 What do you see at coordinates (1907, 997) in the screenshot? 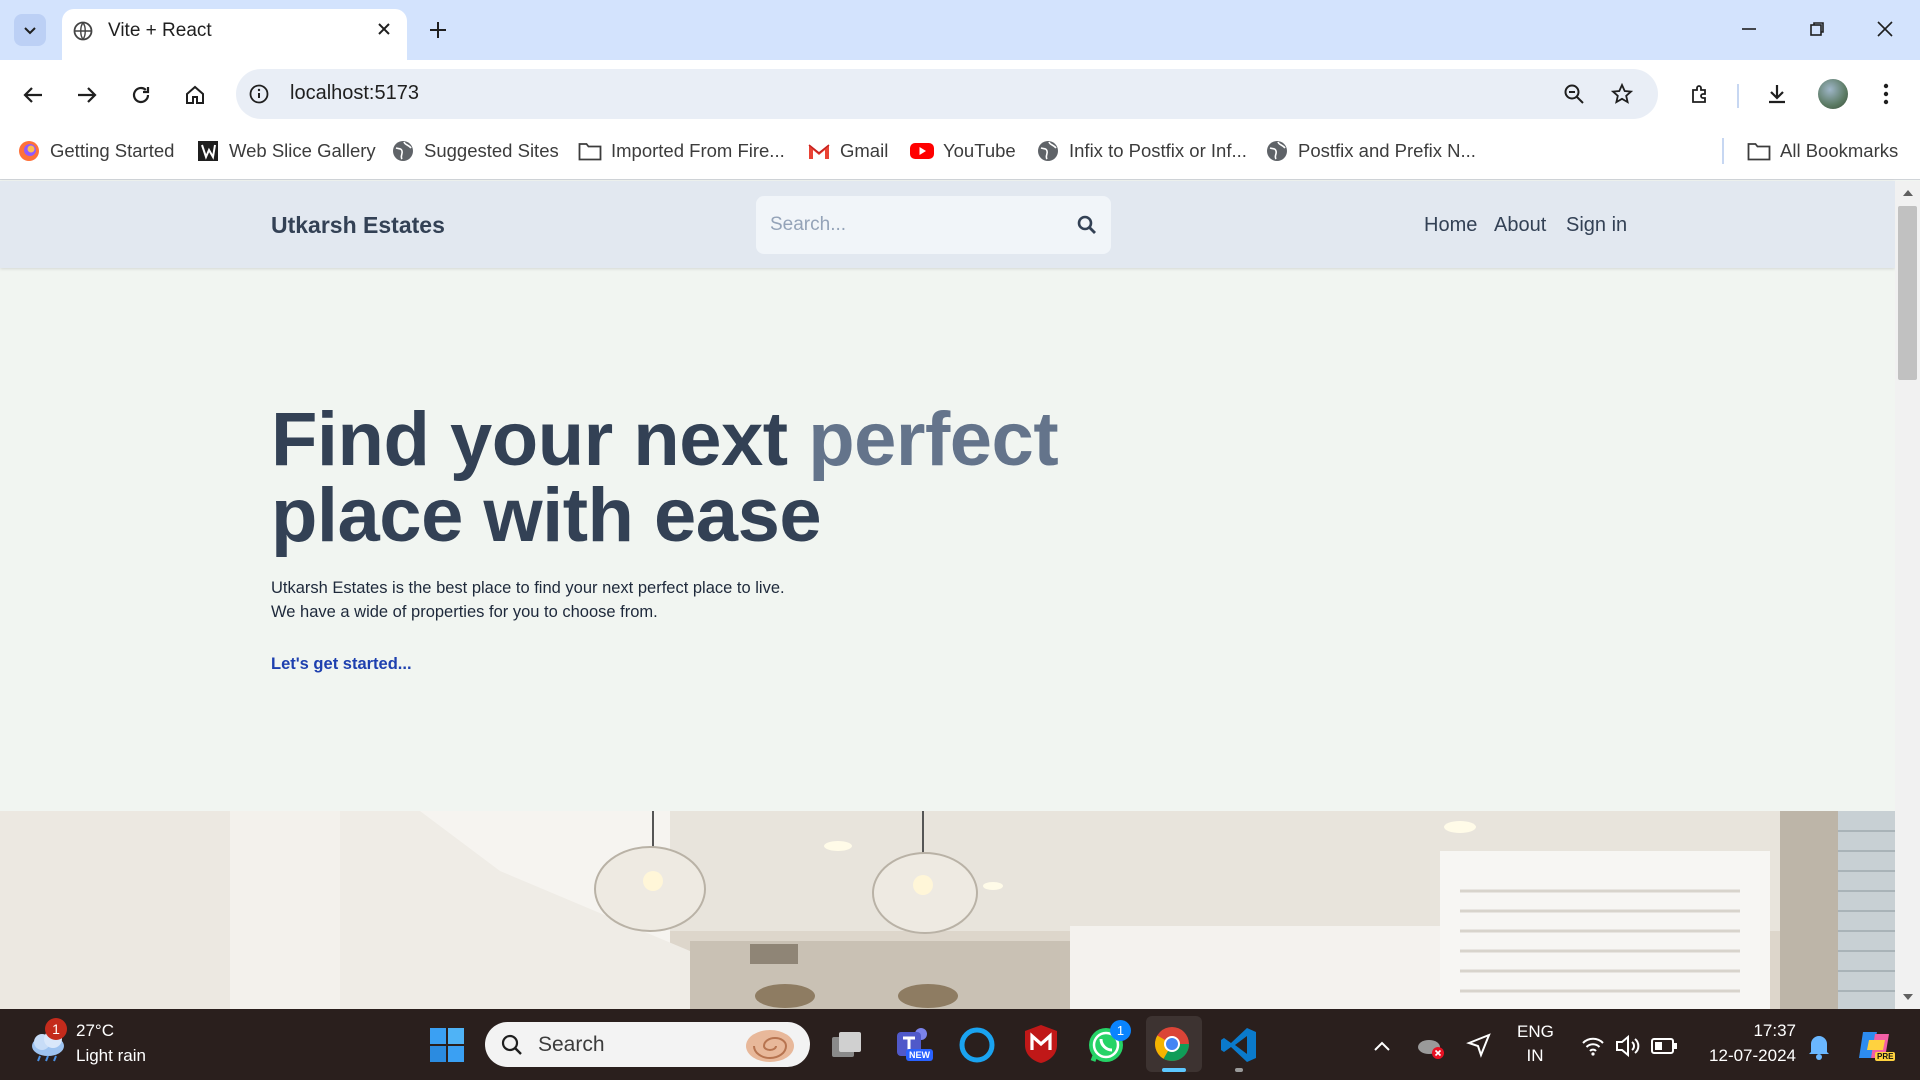
I see `scroll-down-icon` at bounding box center [1907, 997].